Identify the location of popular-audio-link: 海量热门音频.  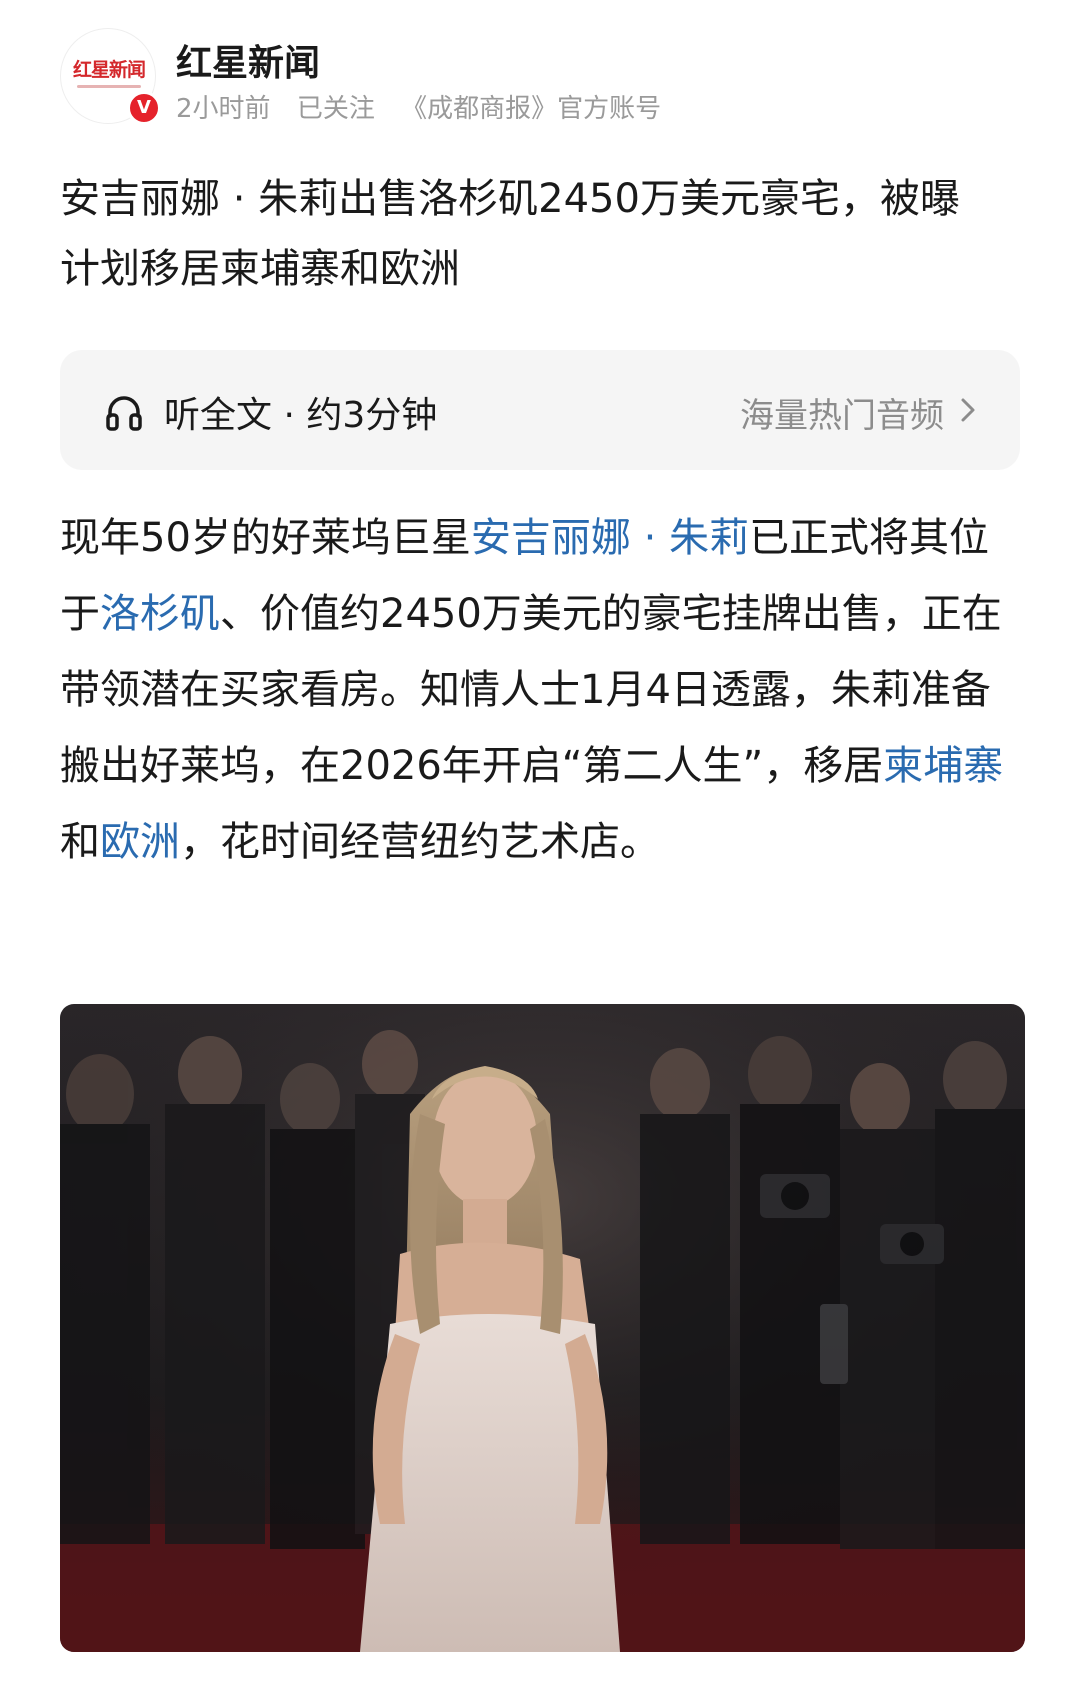
(842, 412).